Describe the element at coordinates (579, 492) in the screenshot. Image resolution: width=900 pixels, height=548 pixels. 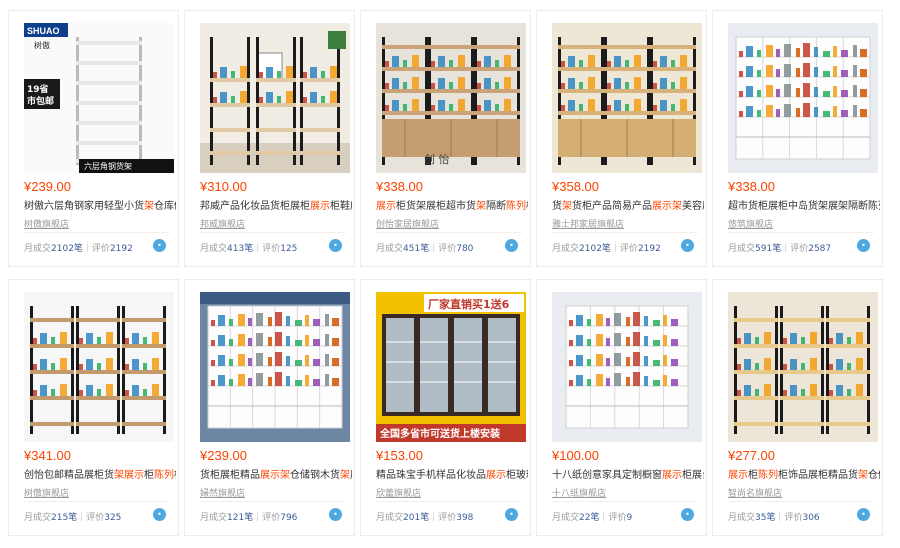
I see `shop-name-link: 十八纸旗舰店` at that location.